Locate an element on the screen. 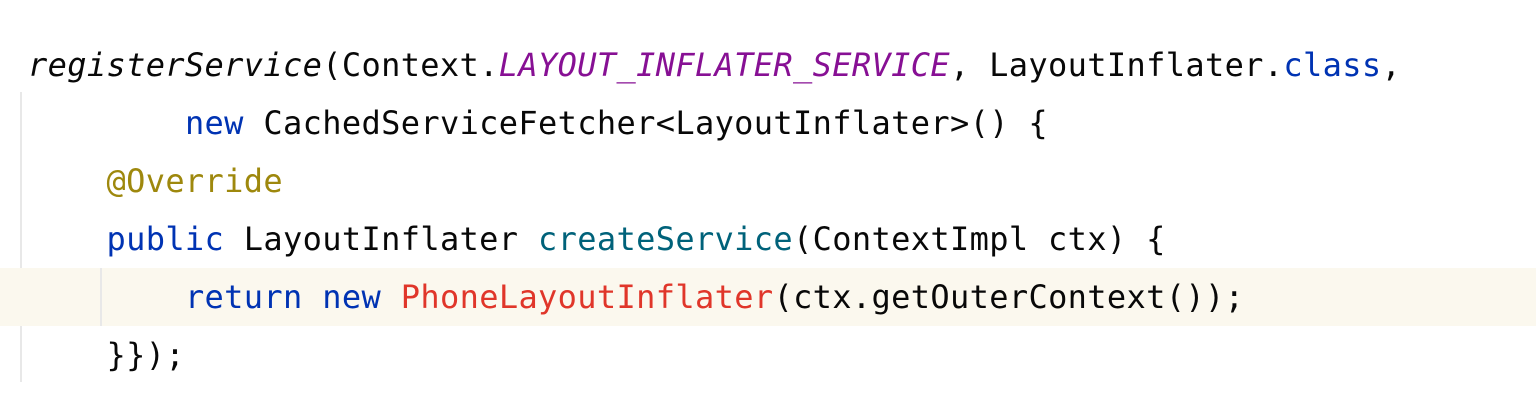 The width and height of the screenshot is (1536, 408). code-text: , is located at coordinates (1391, 65).